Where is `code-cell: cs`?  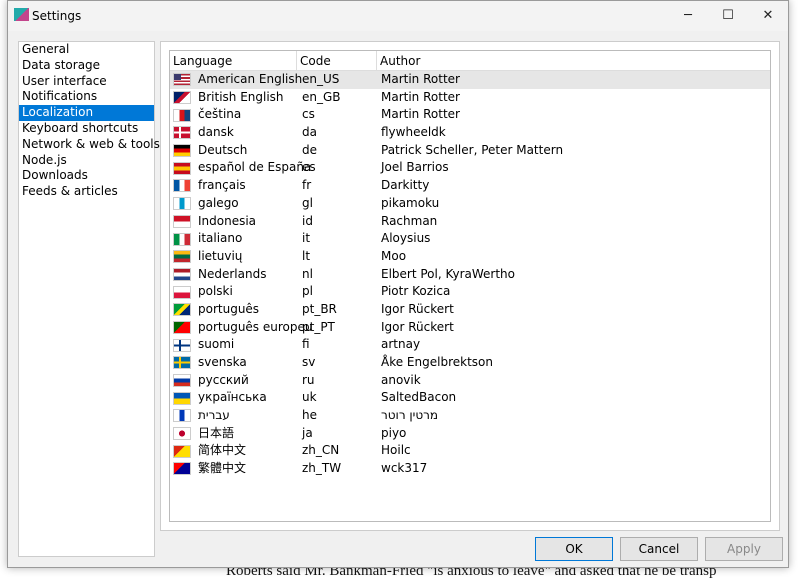 code-cell: cs is located at coordinates (308, 114).